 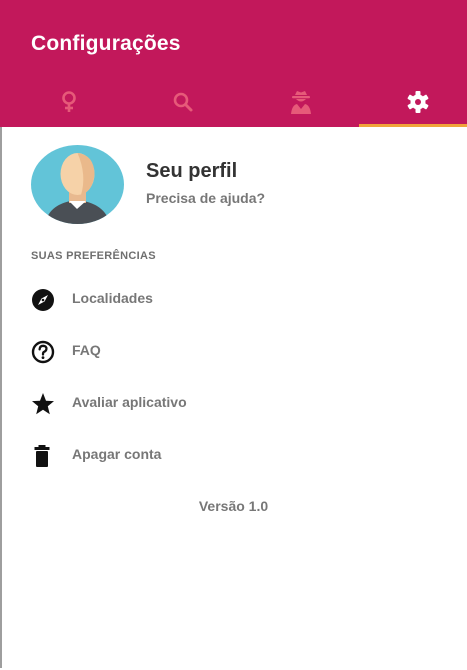 I want to click on page-title: Configurações, so click(x=106, y=43).